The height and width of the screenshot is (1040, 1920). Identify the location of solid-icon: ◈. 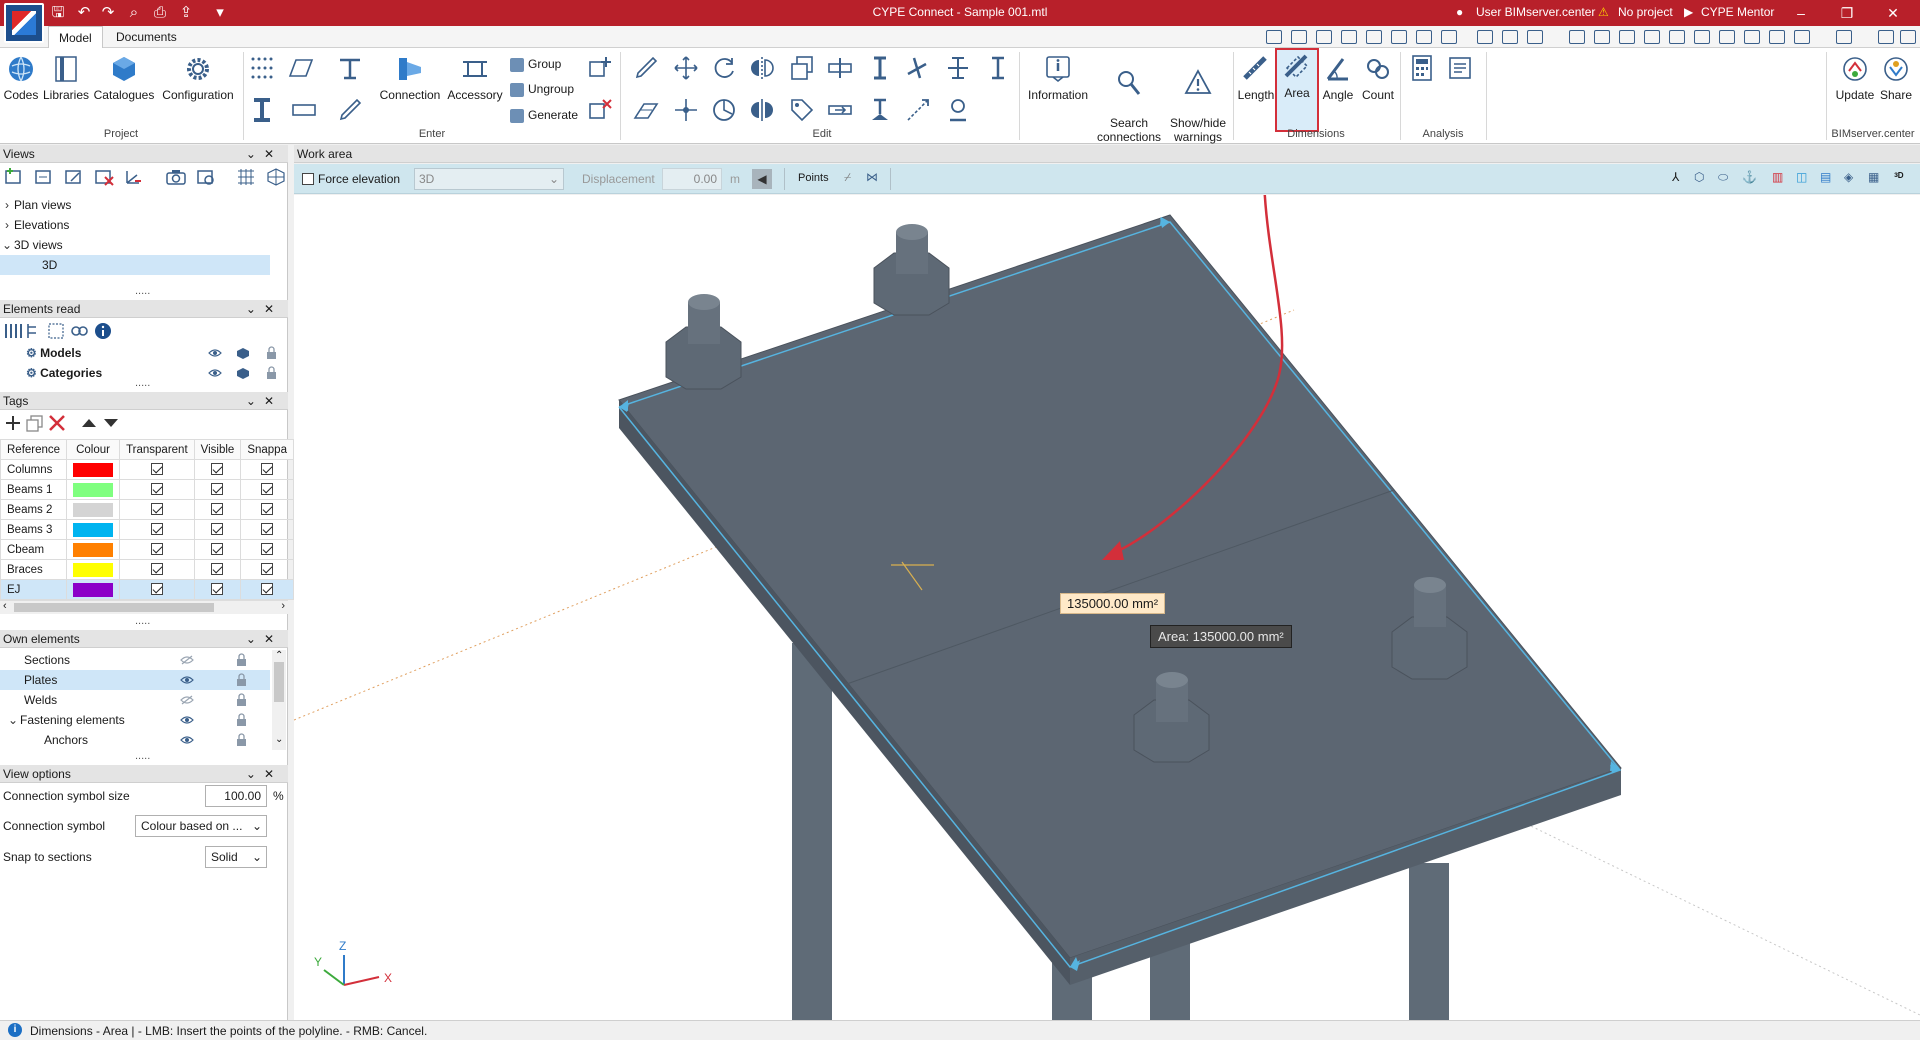
(1848, 177).